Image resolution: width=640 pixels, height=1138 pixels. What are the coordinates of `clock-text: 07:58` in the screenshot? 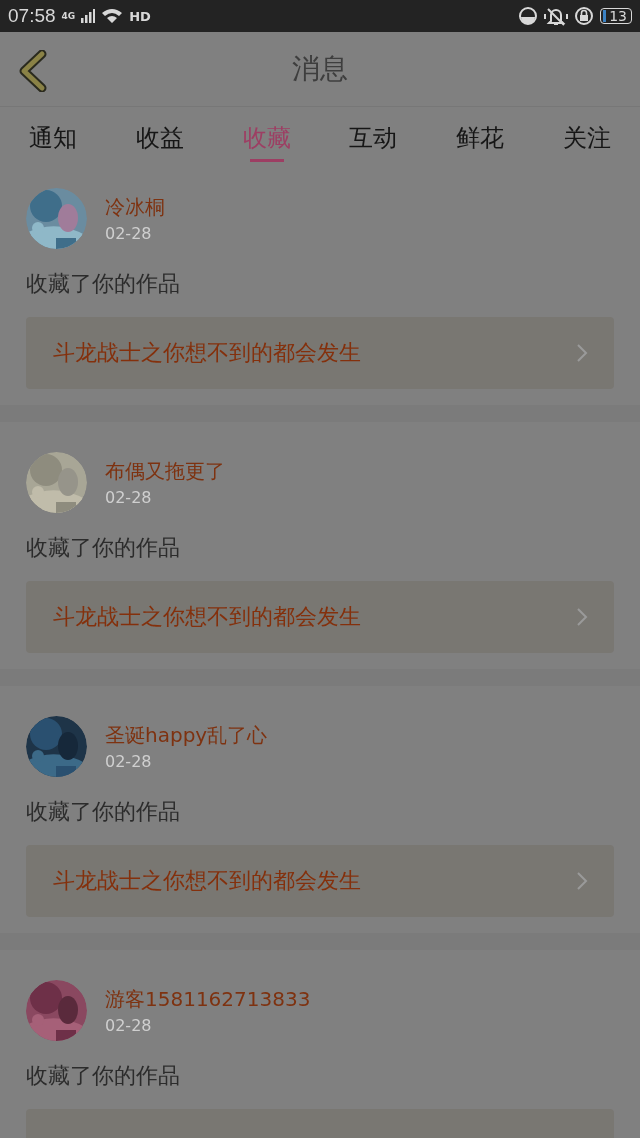 It's located at (32, 16).